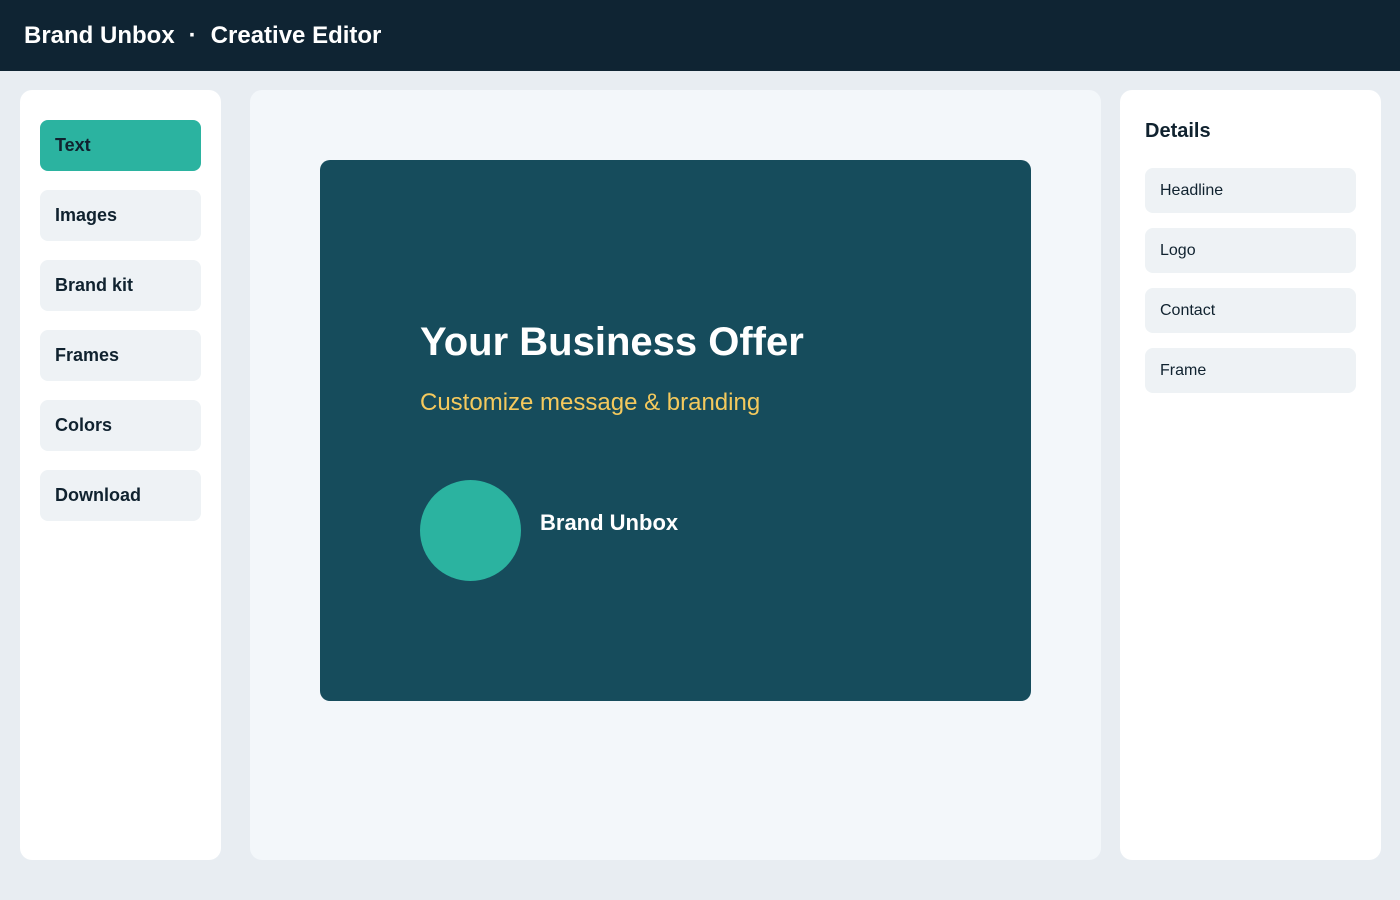 Image resolution: width=1400 pixels, height=900 pixels. Describe the element at coordinates (700, 35) in the screenshot. I see `top-bar: Brand Unbox · Creative Editor` at that location.